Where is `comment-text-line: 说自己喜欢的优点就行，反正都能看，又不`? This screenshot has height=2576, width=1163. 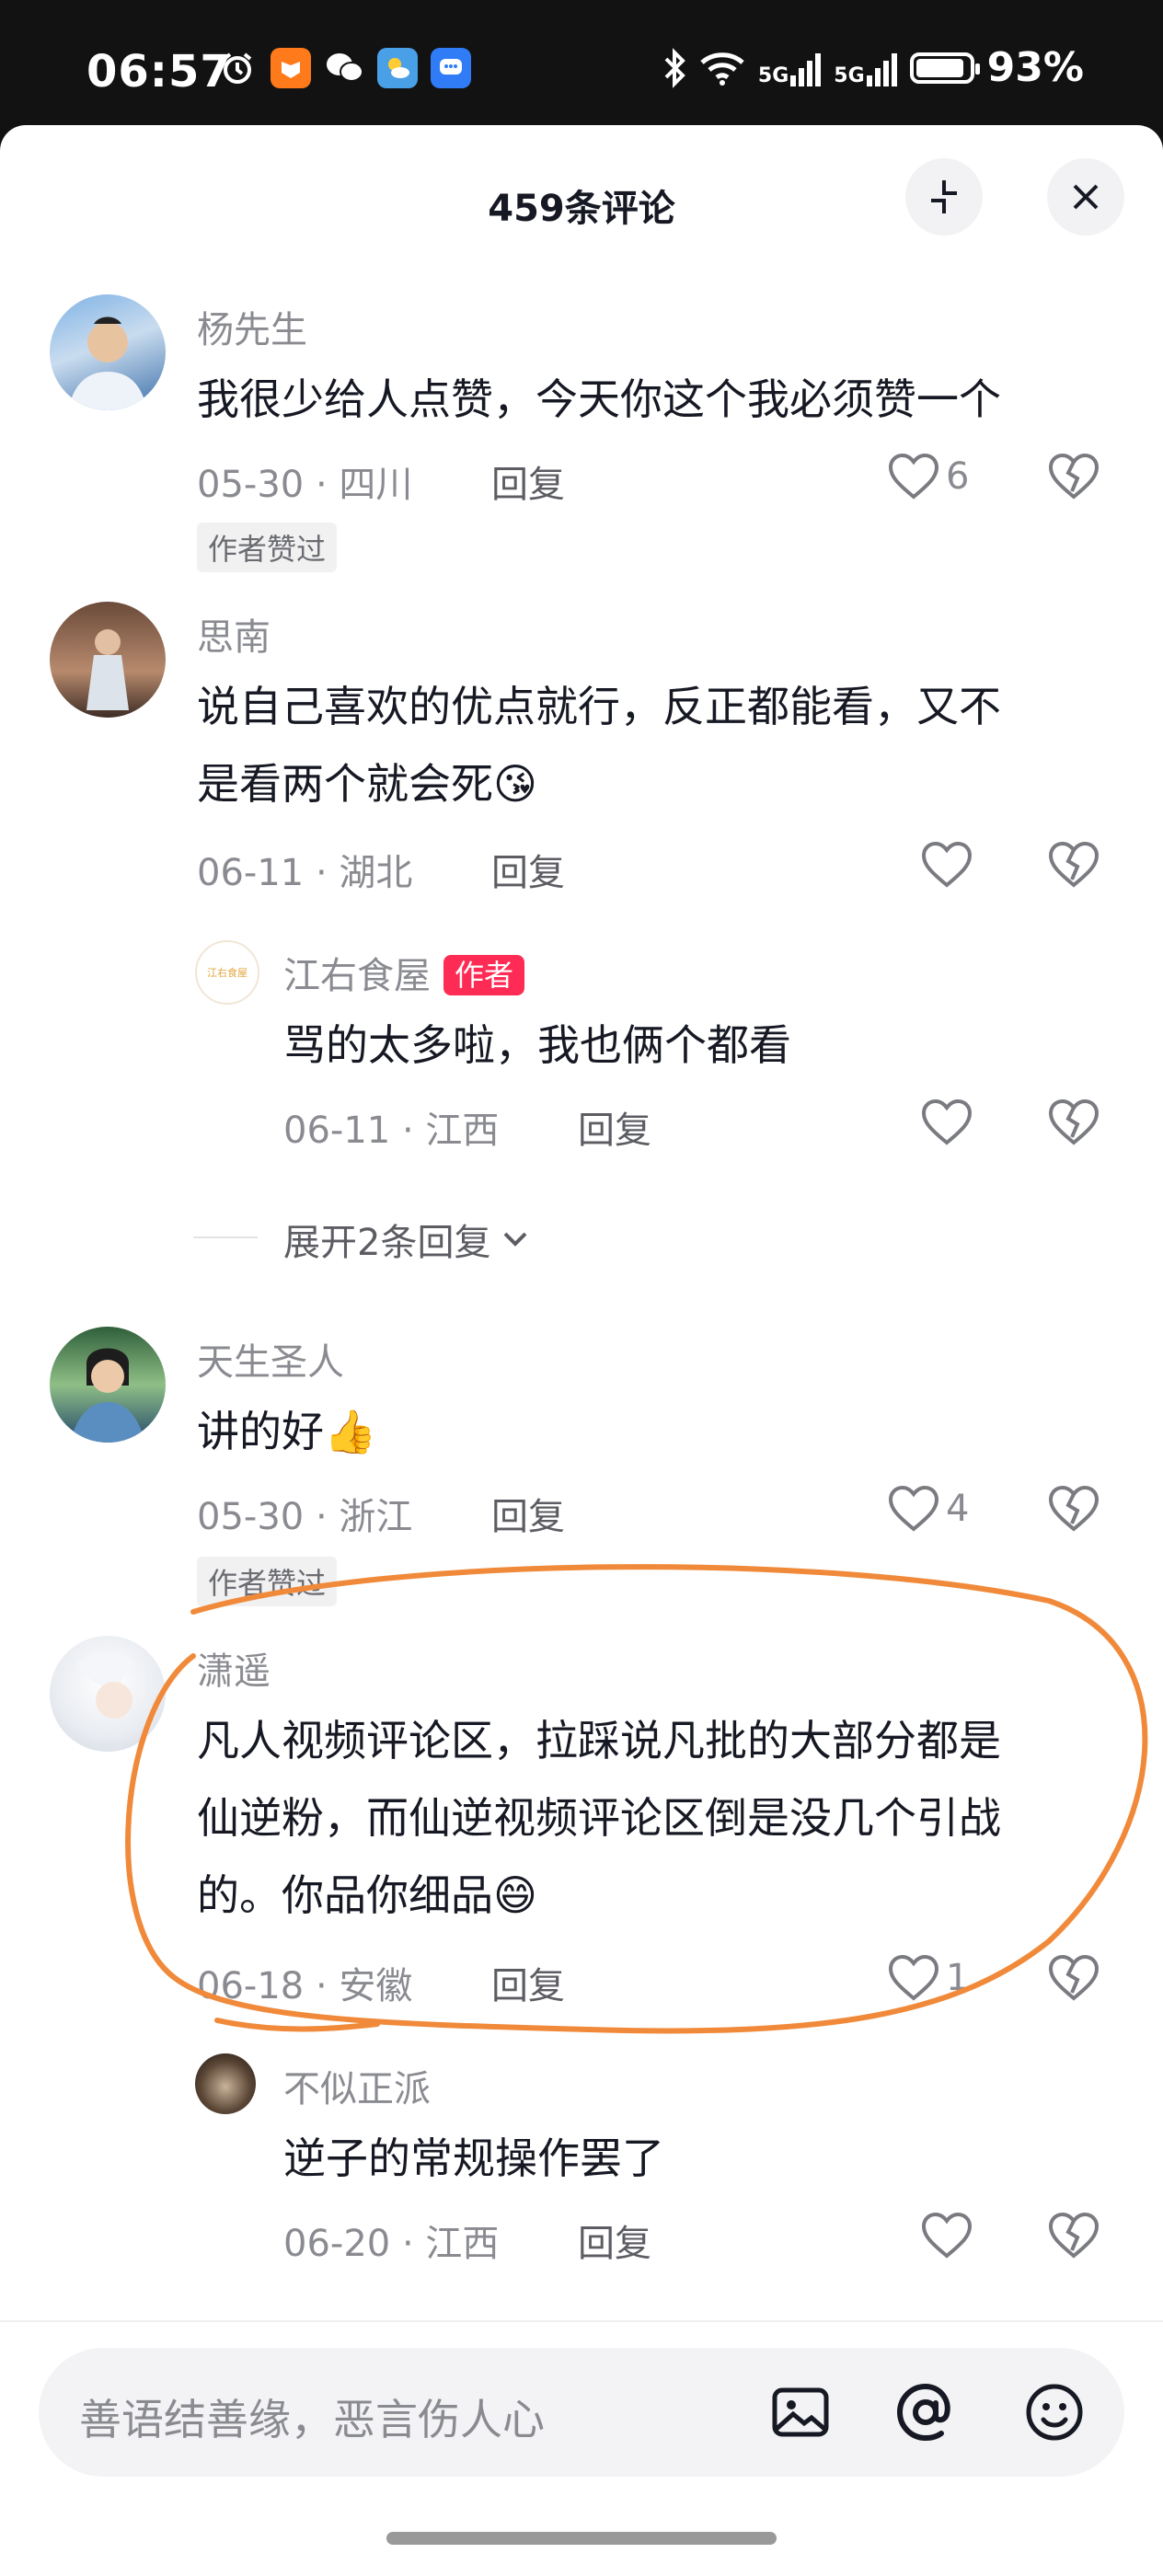
comment-text-line: 说自己喜欢的优点就行，反正都能看，又不 is located at coordinates (599, 706).